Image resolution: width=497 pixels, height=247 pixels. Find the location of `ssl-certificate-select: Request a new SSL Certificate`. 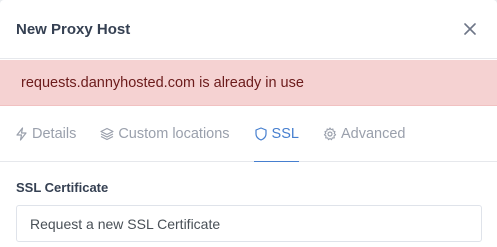

ssl-certificate-select: Request a new SSL Certificate is located at coordinates (249, 223).